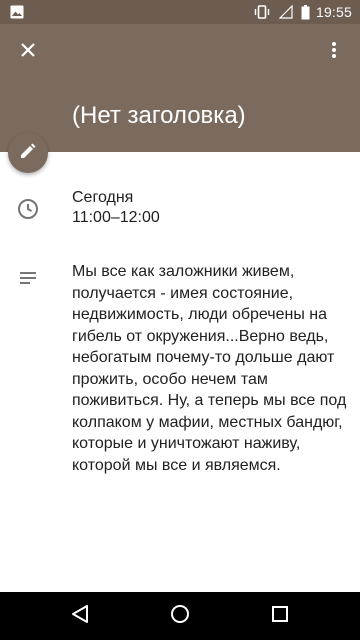 This screenshot has width=360, height=640. What do you see at coordinates (180, 12) in the screenshot?
I see `status-bar: 19:55` at bounding box center [180, 12].